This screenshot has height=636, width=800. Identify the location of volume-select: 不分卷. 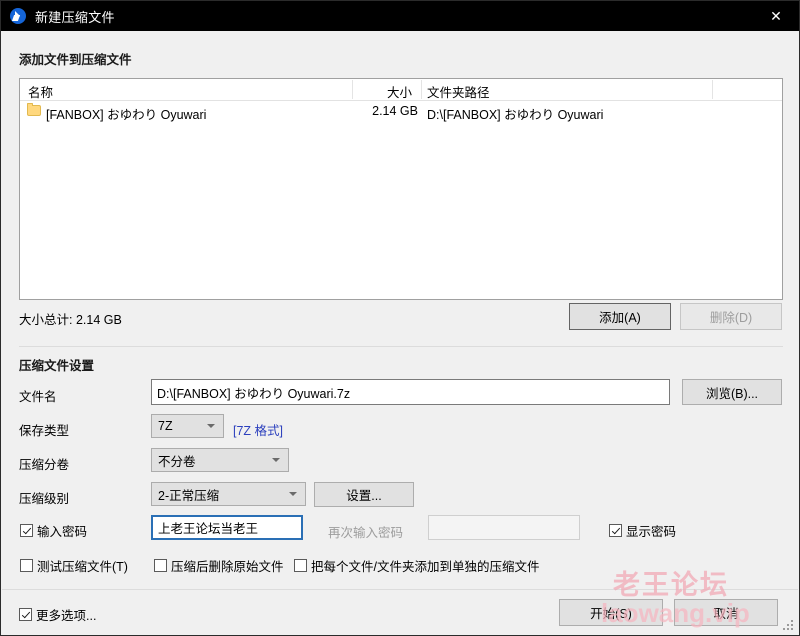
(220, 460).